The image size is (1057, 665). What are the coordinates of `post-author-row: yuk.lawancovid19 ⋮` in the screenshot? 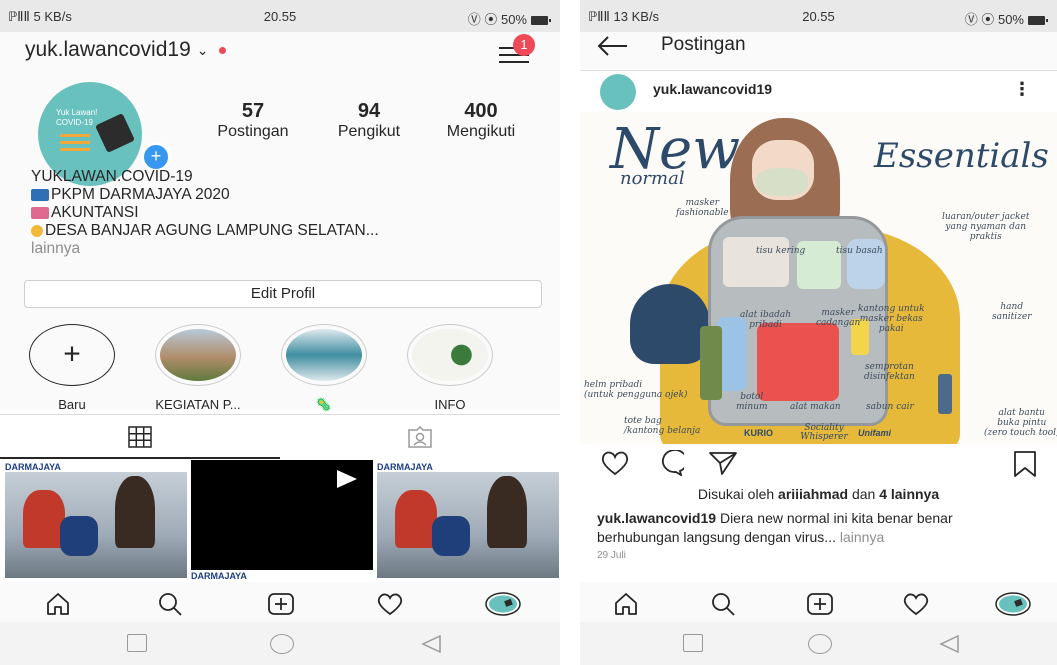 It's located at (818, 90).